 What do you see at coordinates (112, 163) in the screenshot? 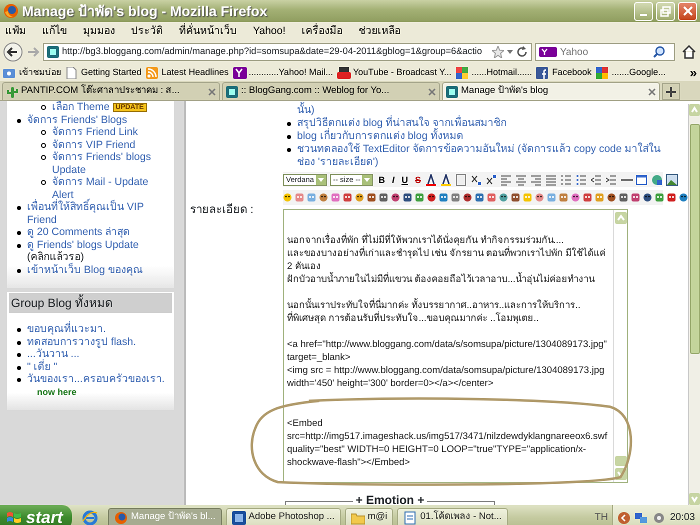
I see `menu-link: จัดการ Friends' blogs Update` at bounding box center [112, 163].